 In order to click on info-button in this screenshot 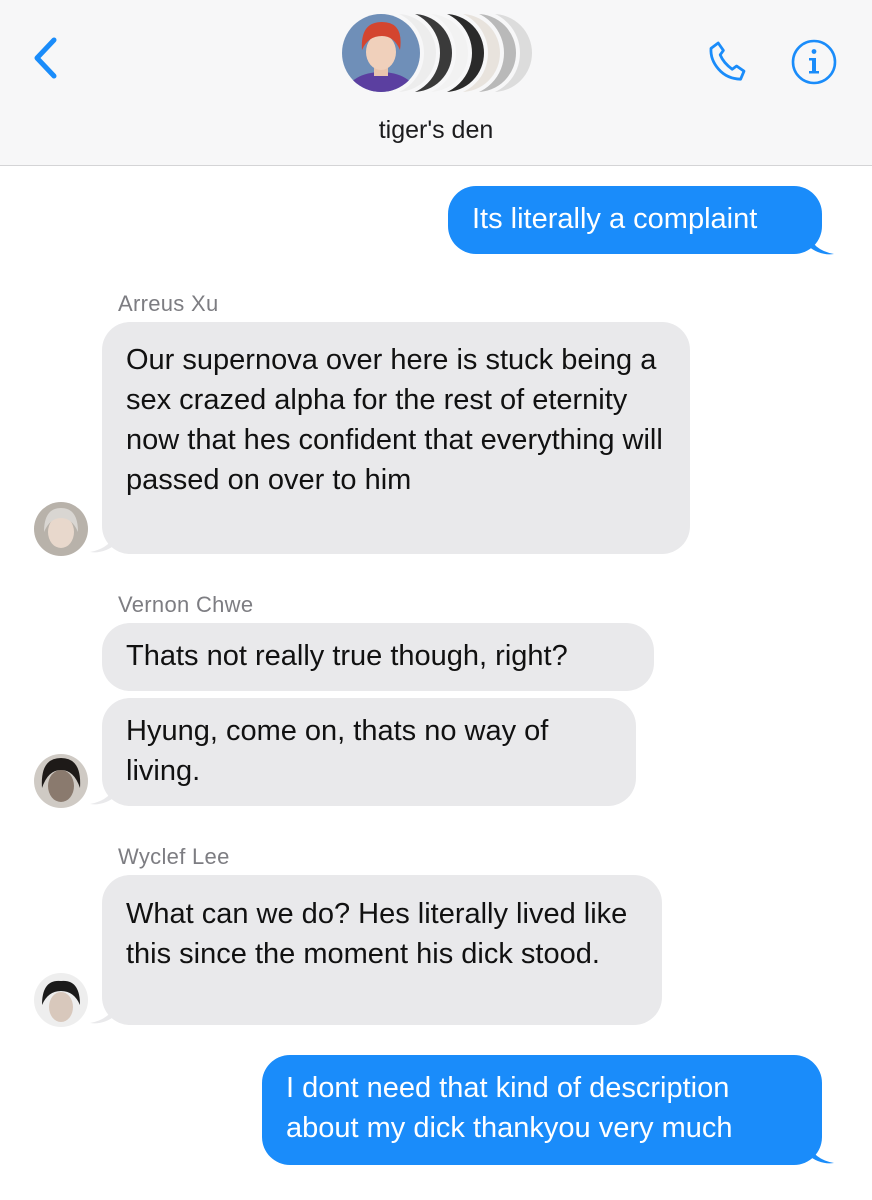, I will do `click(814, 62)`.